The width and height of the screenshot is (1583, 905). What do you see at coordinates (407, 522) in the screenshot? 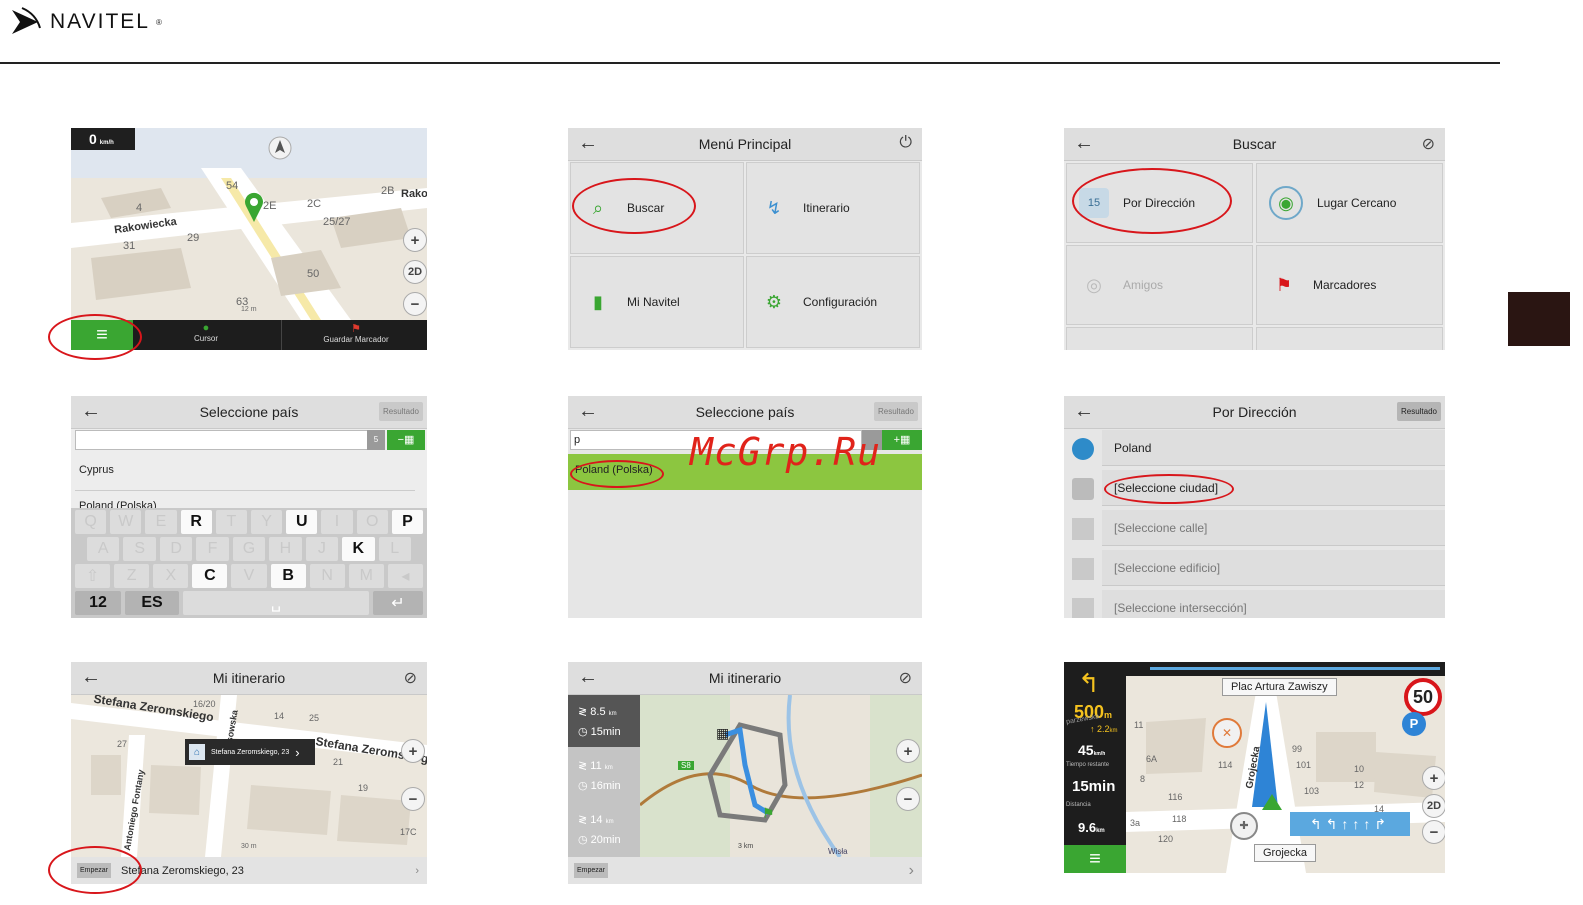
I see `keyboard-key: P` at bounding box center [407, 522].